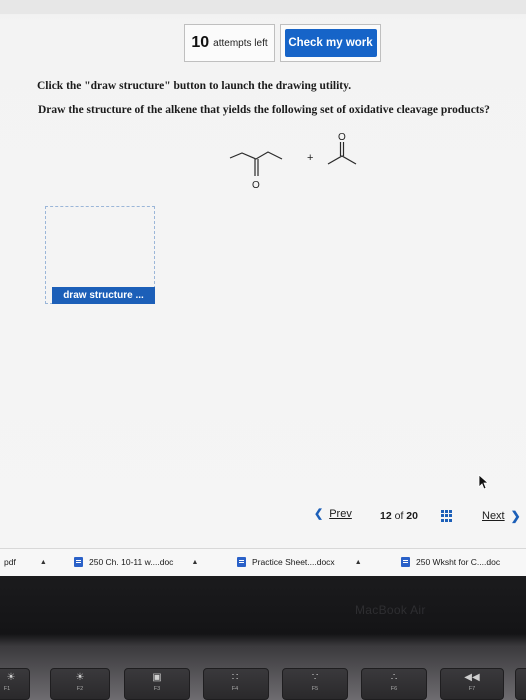  Describe the element at coordinates (394, 677) in the screenshot. I see `keyboard-light-up-icon: ∴` at that location.